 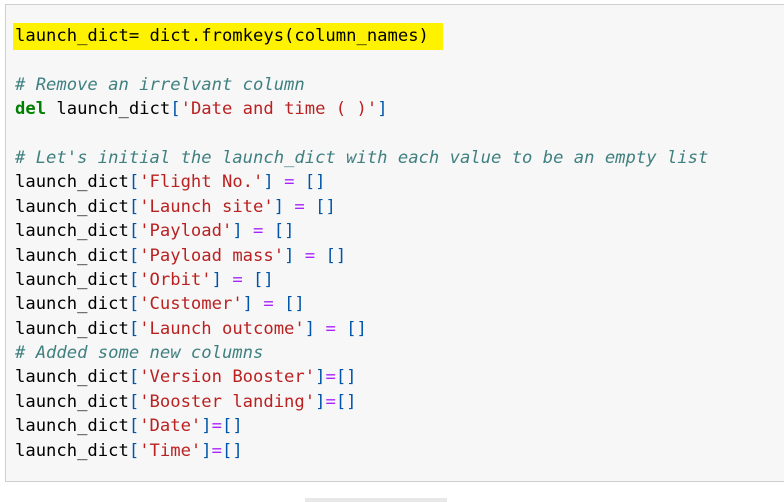 I want to click on code-line: launch_dict['Booster landing']=[], so click(x=361, y=402).